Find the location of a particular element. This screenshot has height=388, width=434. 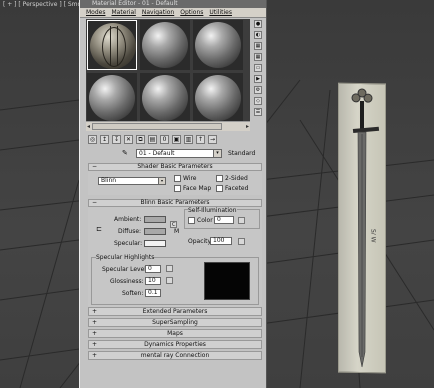

material-type-button: Standard is located at coordinates (241, 153).